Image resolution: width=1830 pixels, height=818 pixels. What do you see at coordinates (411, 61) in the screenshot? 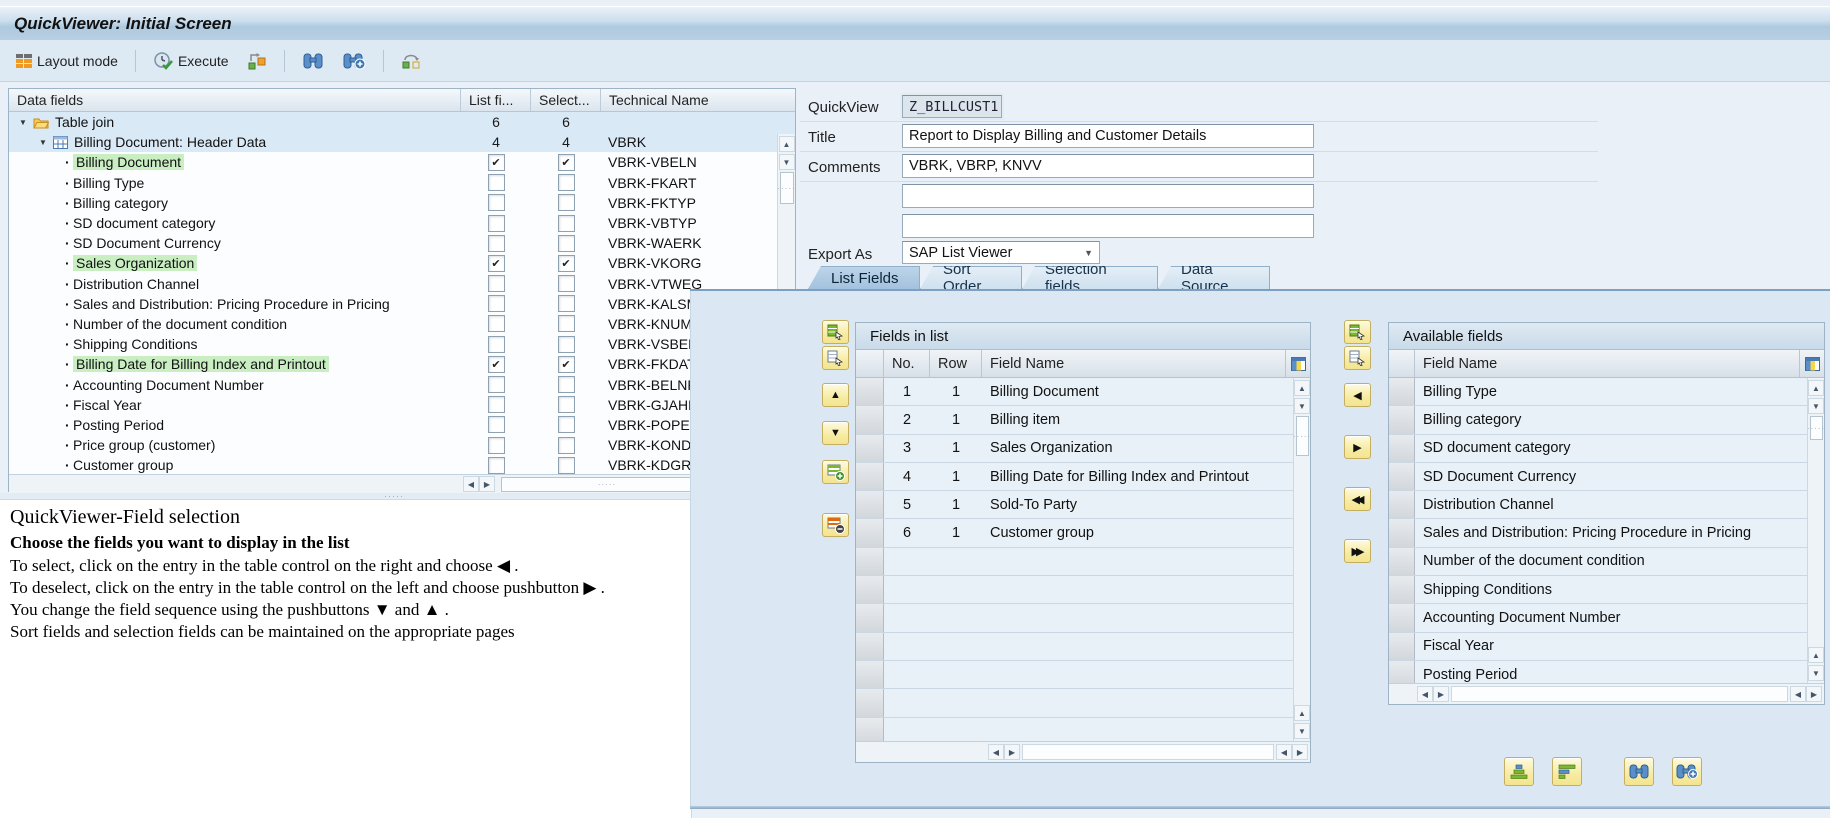
I see `refresh-mapping-button` at bounding box center [411, 61].